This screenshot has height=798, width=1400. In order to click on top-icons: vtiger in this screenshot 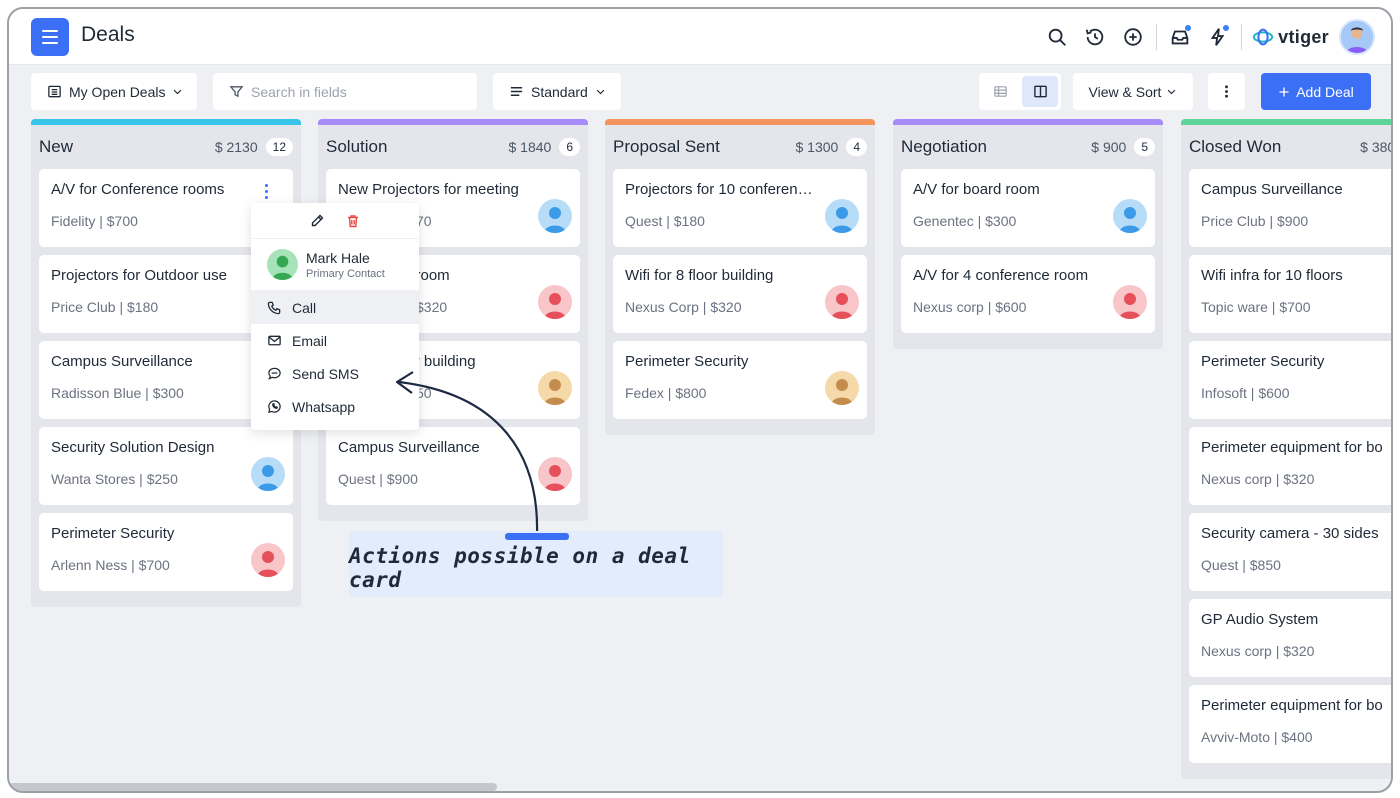, I will do `click(1214, 37)`.